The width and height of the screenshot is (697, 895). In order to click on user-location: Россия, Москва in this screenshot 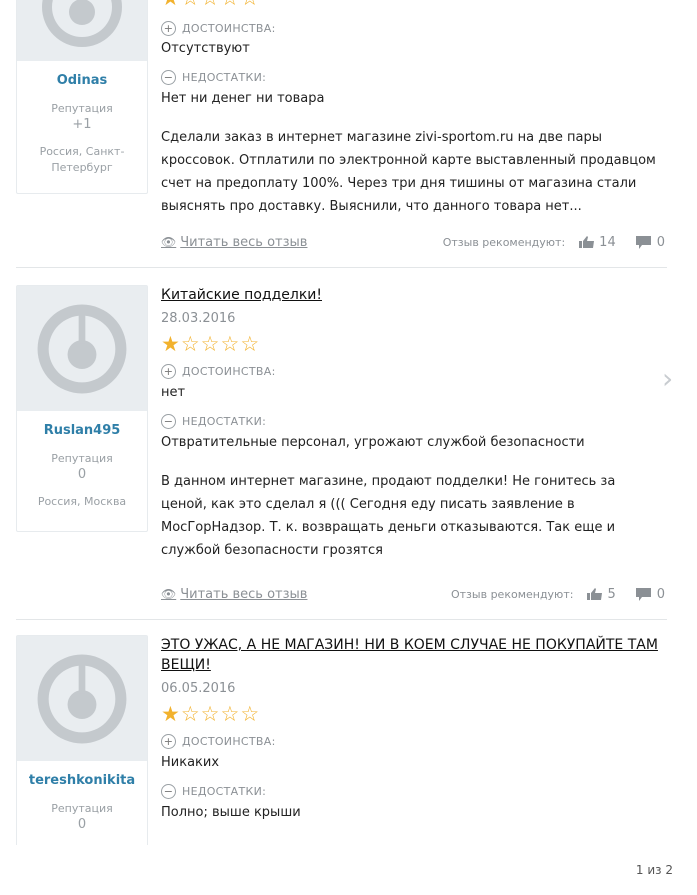, I will do `click(82, 501)`.